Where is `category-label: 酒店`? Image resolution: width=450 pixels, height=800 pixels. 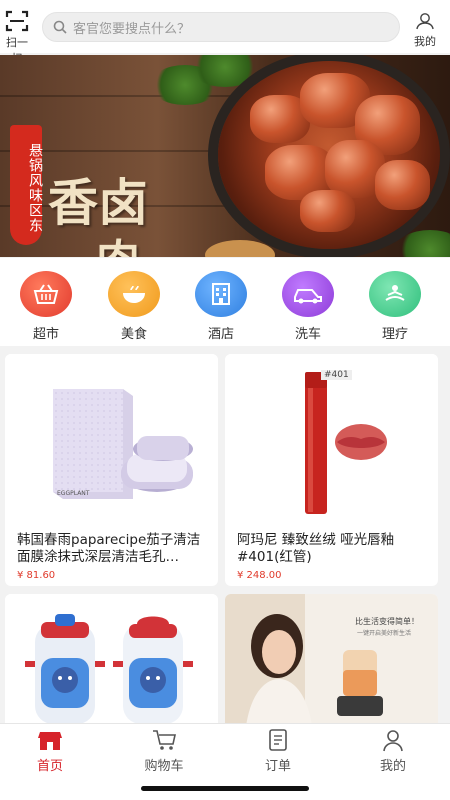 category-label: 酒店 is located at coordinates (220, 334).